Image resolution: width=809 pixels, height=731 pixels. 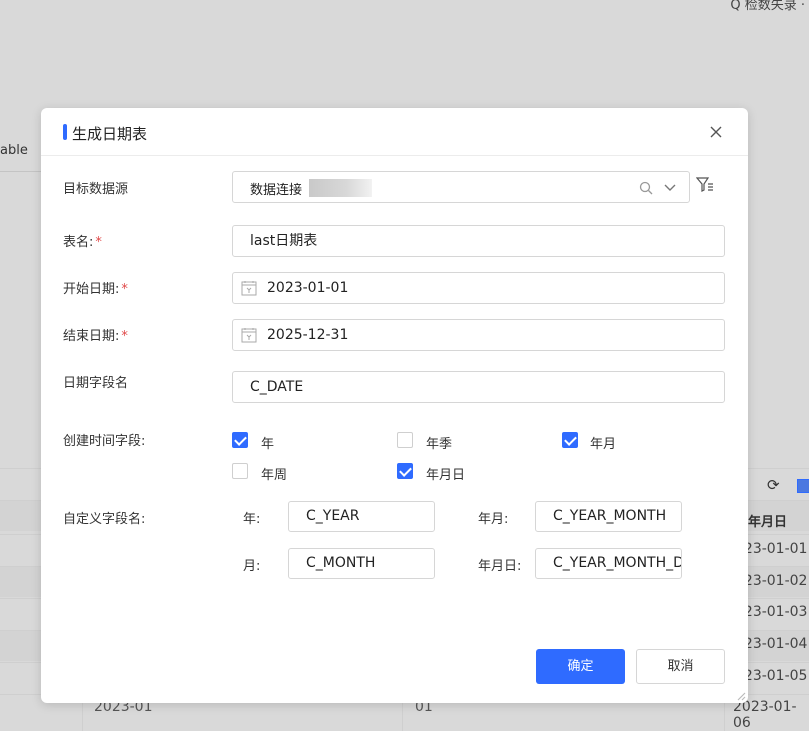 I want to click on checkbox-year, so click(x=240, y=440).